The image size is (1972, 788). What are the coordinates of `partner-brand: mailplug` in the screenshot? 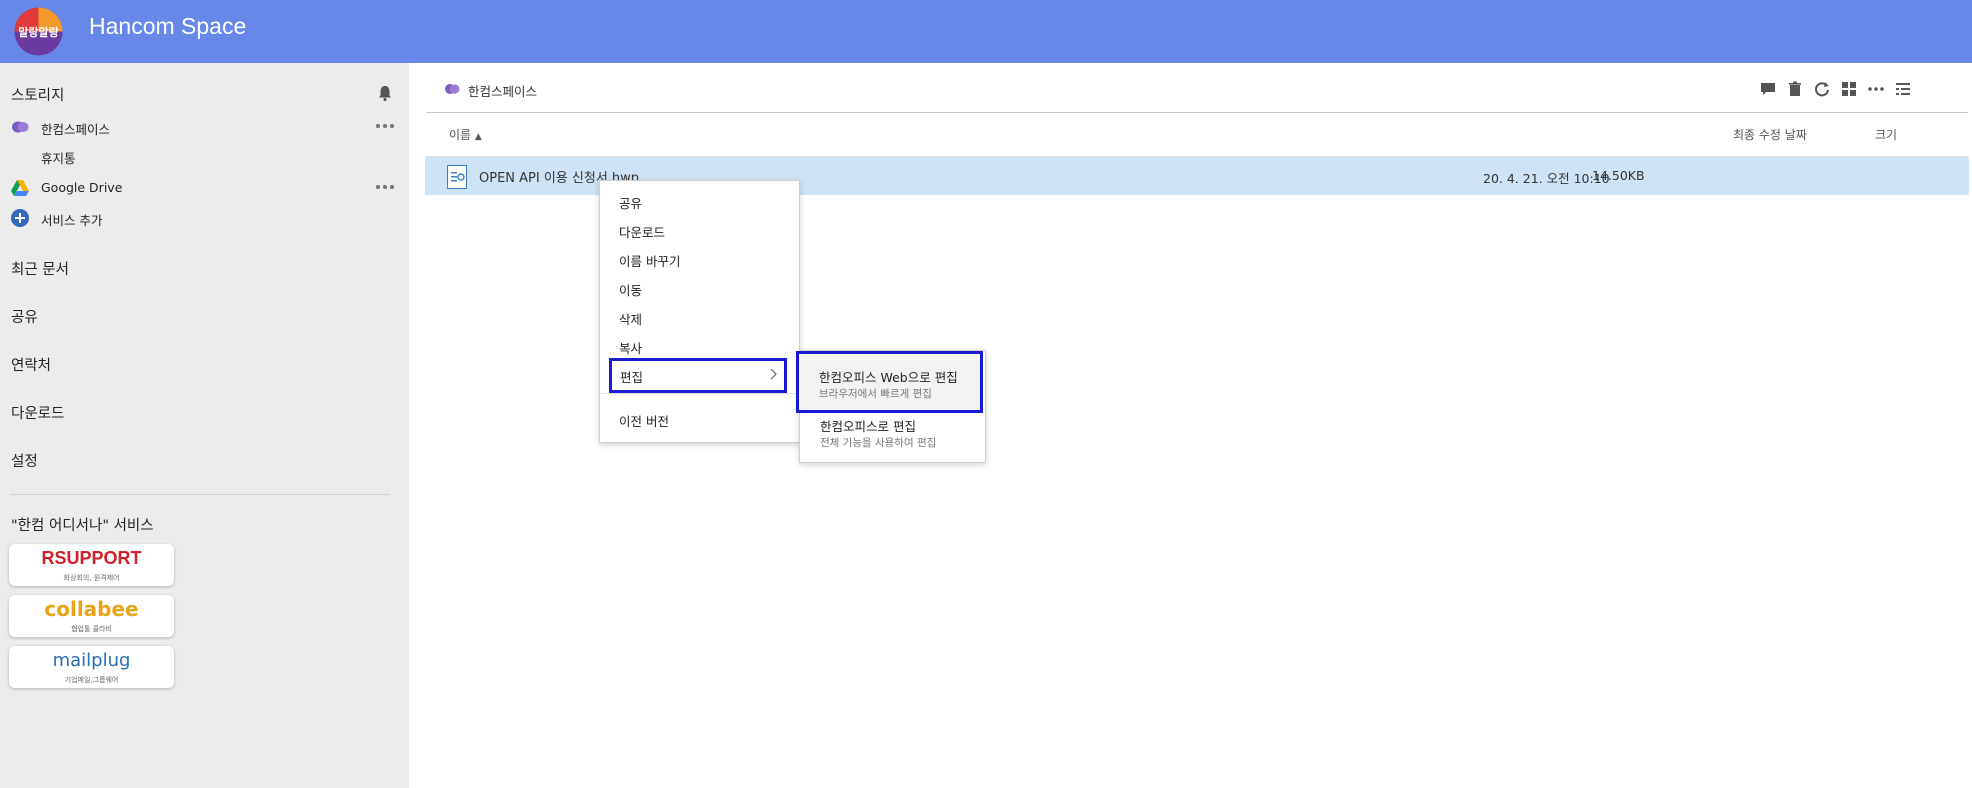 It's located at (91, 660).